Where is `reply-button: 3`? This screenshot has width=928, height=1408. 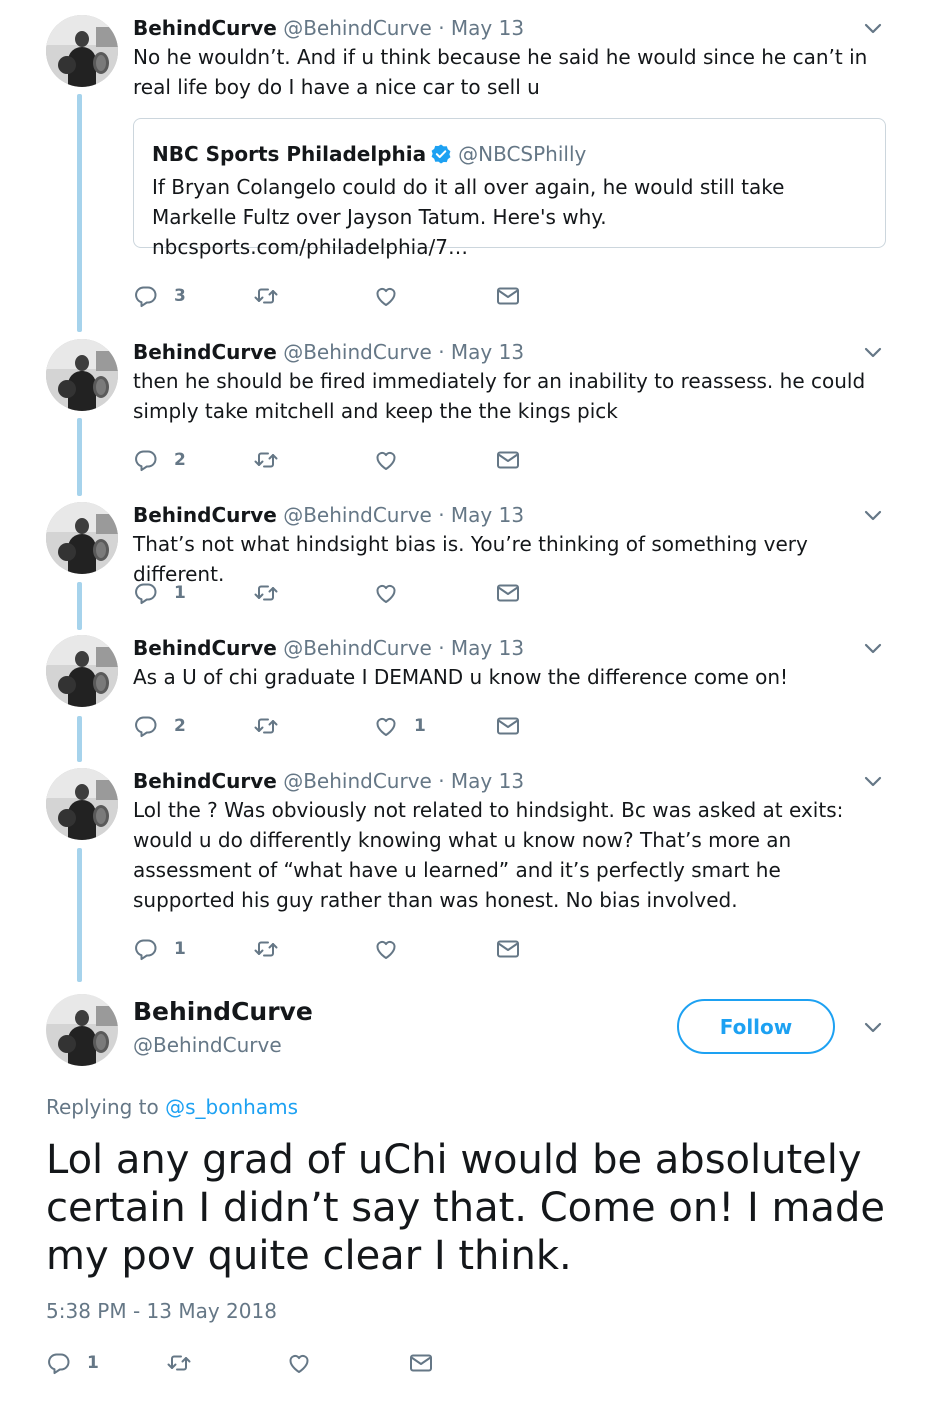 reply-button: 3 is located at coordinates (159, 296).